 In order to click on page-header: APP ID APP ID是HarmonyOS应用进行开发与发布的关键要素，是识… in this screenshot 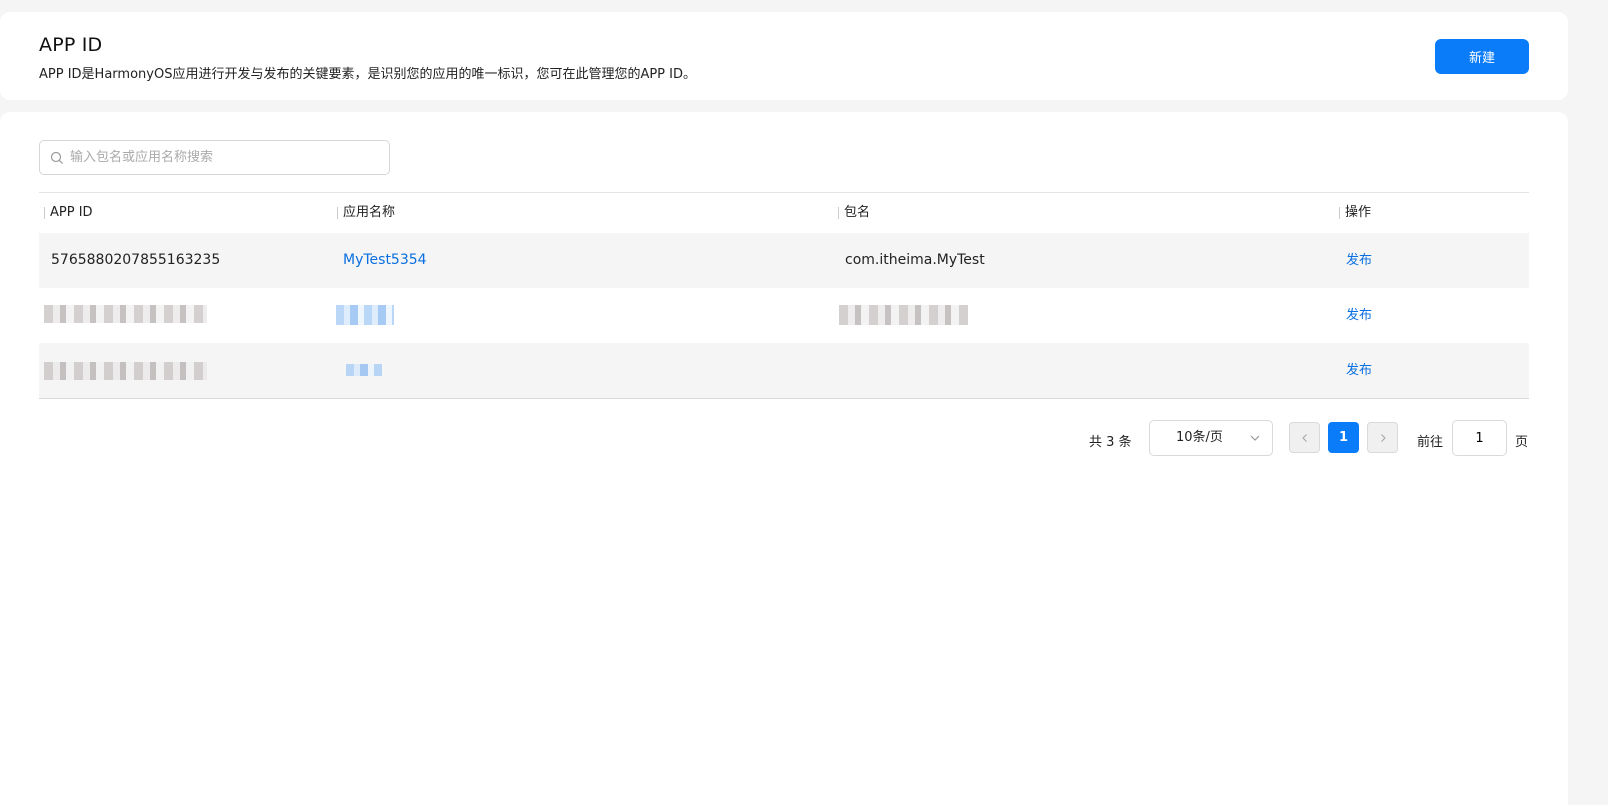, I will do `click(784, 56)`.